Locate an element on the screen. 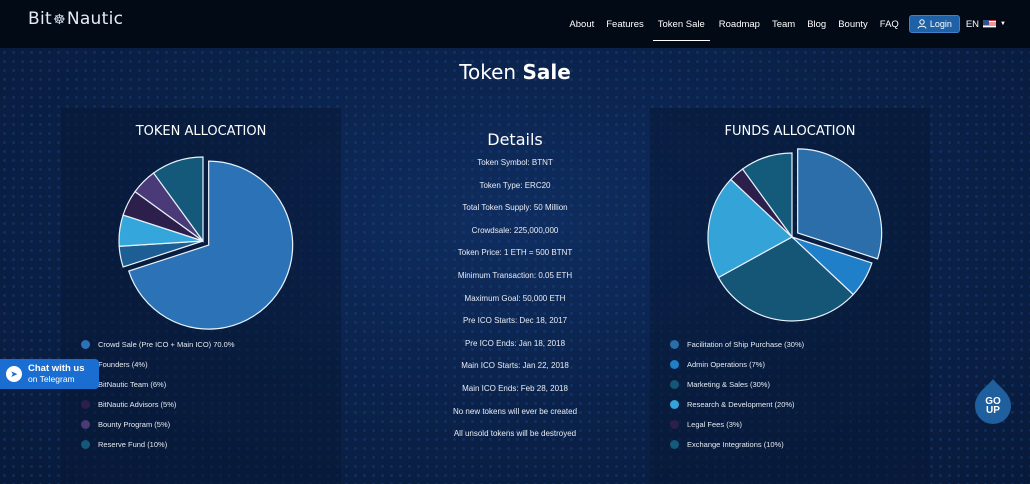 Image resolution: width=1030 pixels, height=484 pixels. chat-text: Chat with us on Telegram is located at coordinates (56, 374).